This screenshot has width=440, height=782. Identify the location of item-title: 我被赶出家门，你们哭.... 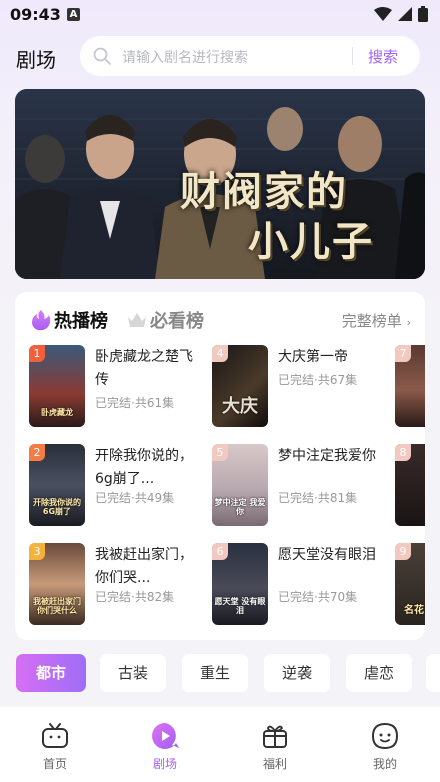
(144, 566).